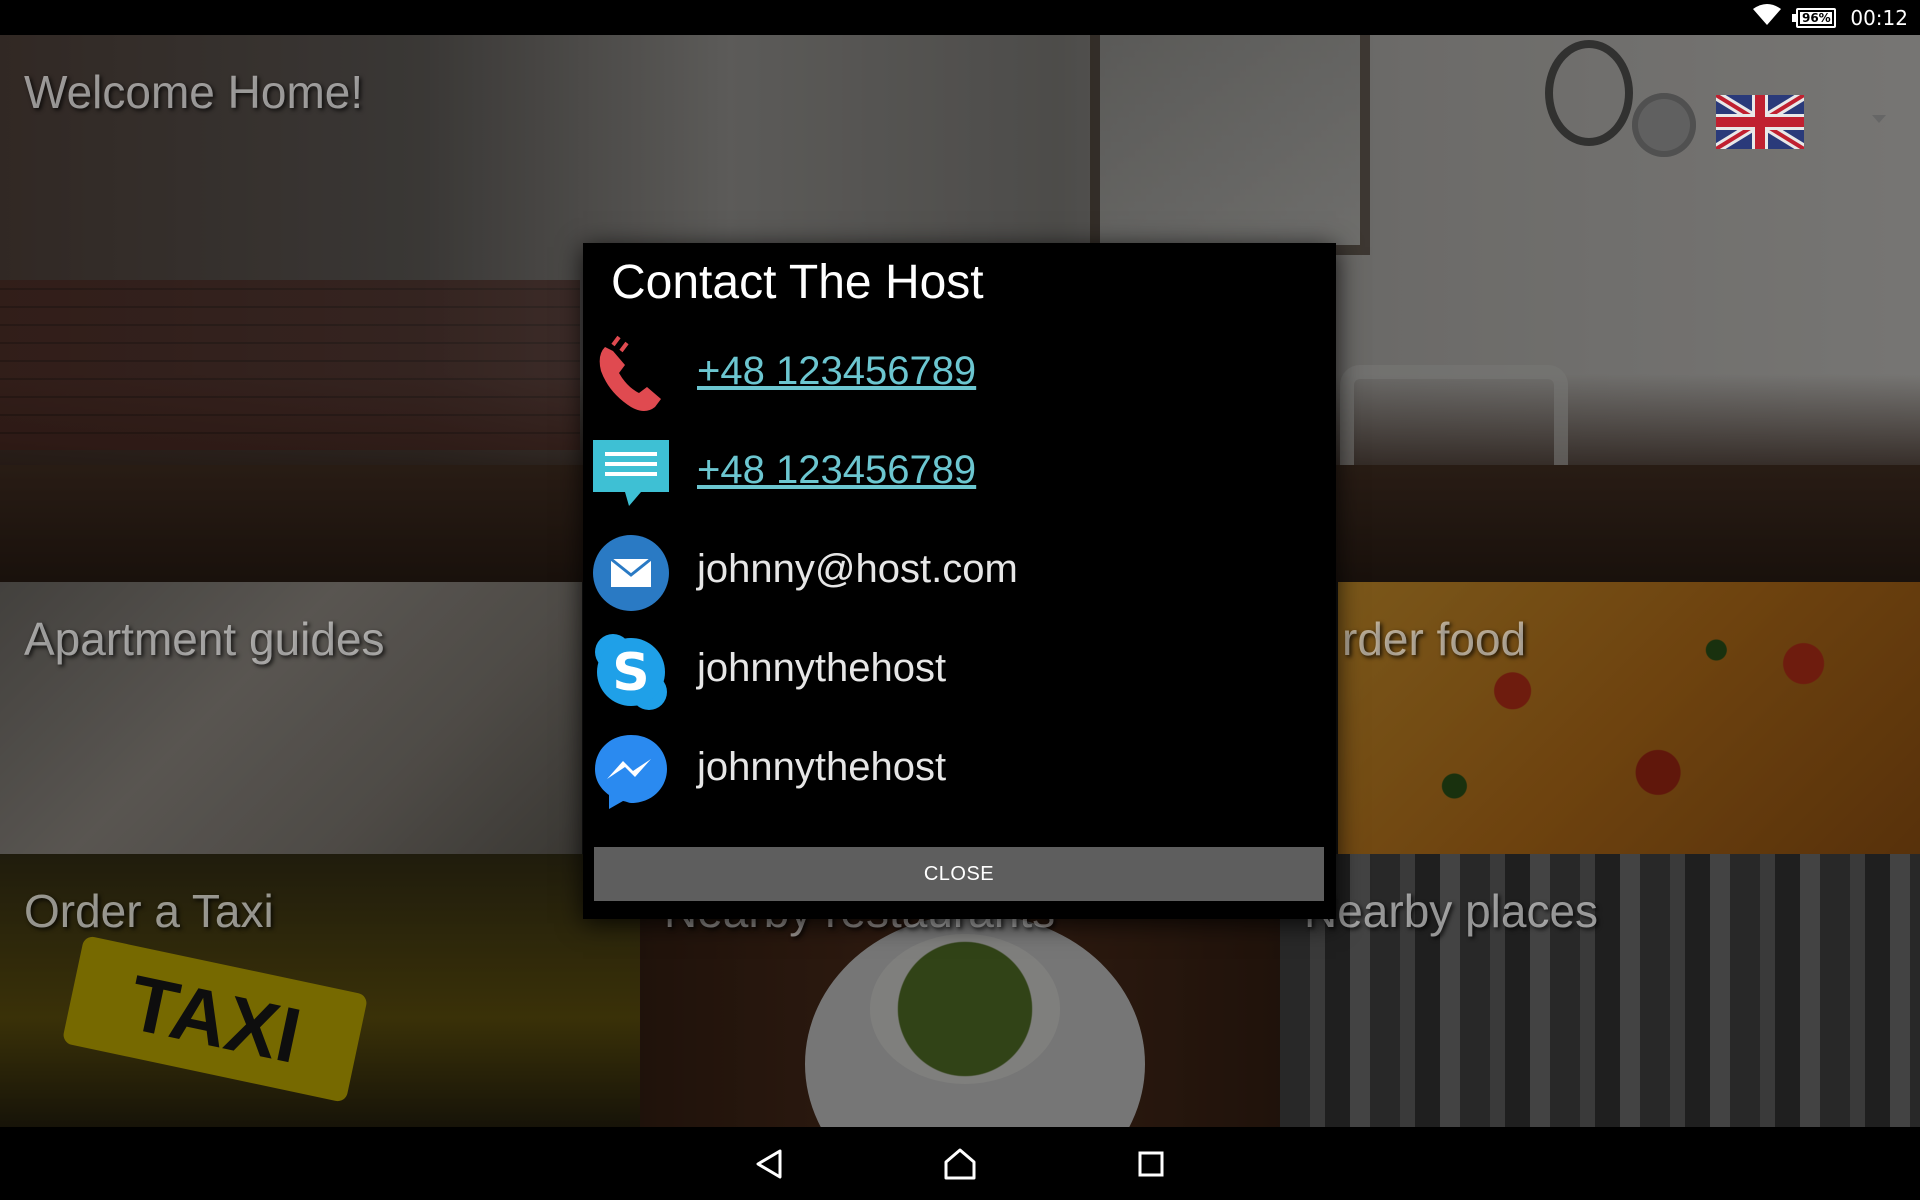  What do you see at coordinates (1151, 1164) in the screenshot?
I see `recents-icon` at bounding box center [1151, 1164].